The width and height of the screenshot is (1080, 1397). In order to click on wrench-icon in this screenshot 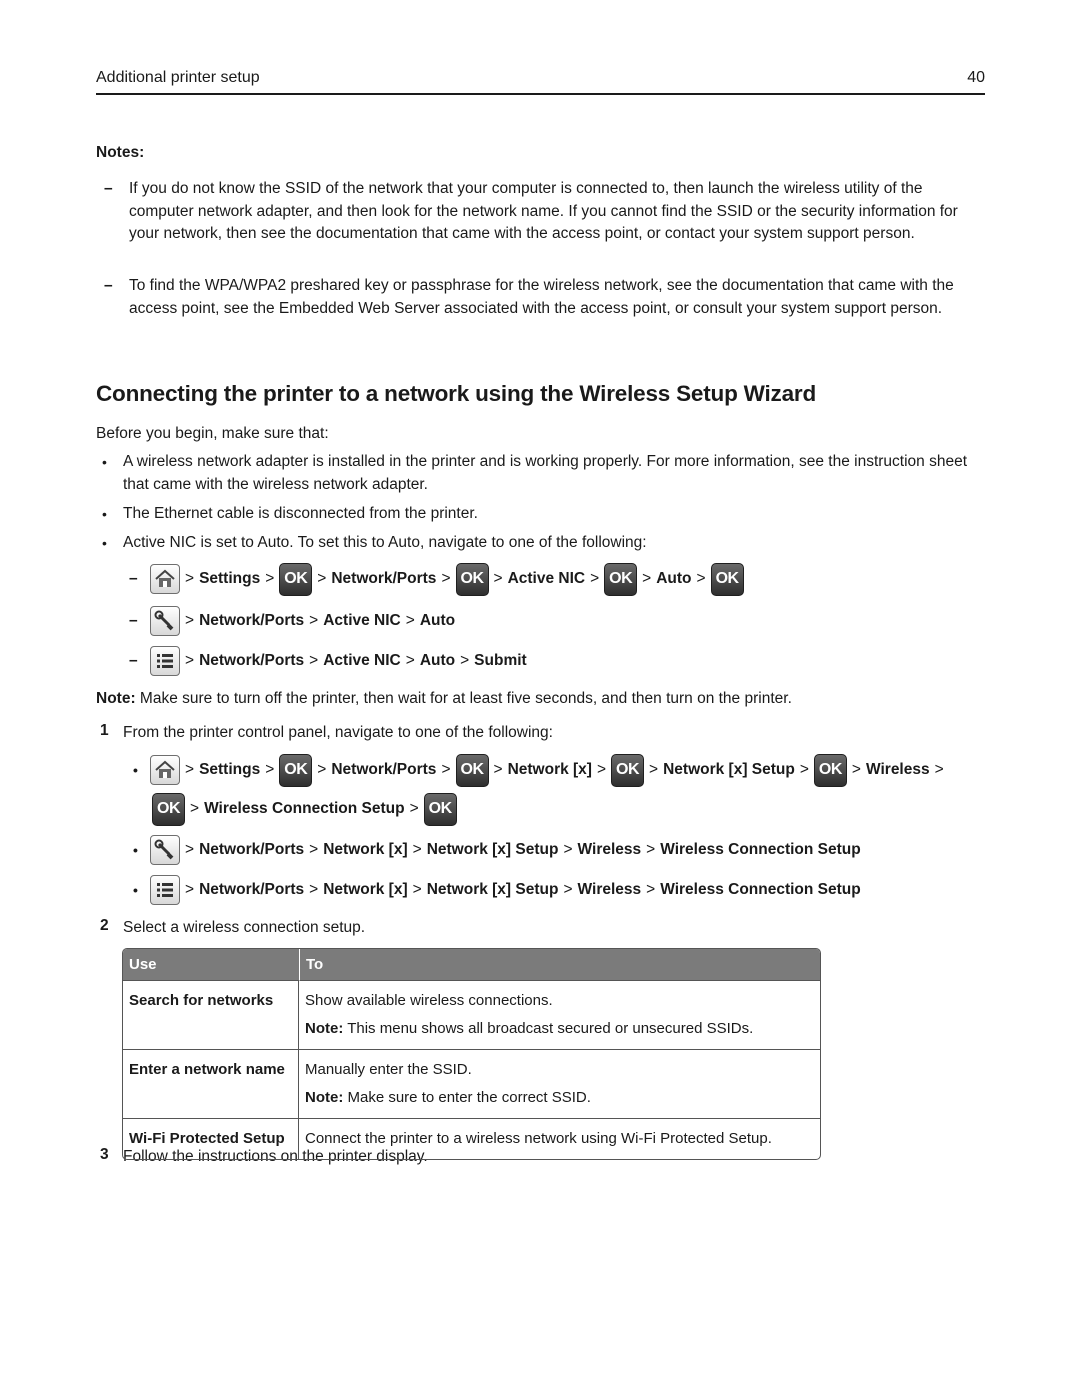, I will do `click(165, 621)`.